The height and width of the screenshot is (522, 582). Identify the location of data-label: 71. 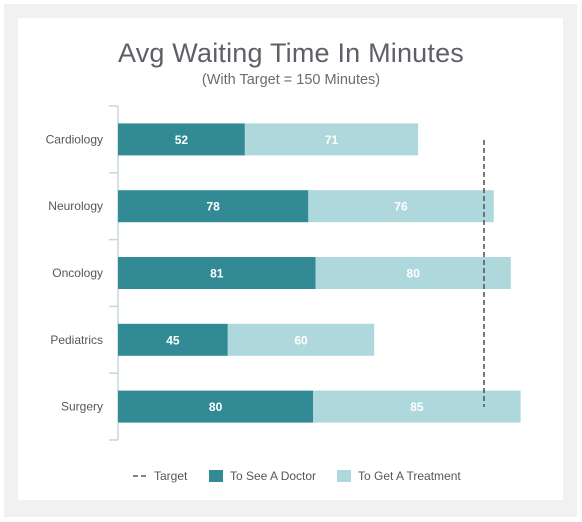
(332, 140).